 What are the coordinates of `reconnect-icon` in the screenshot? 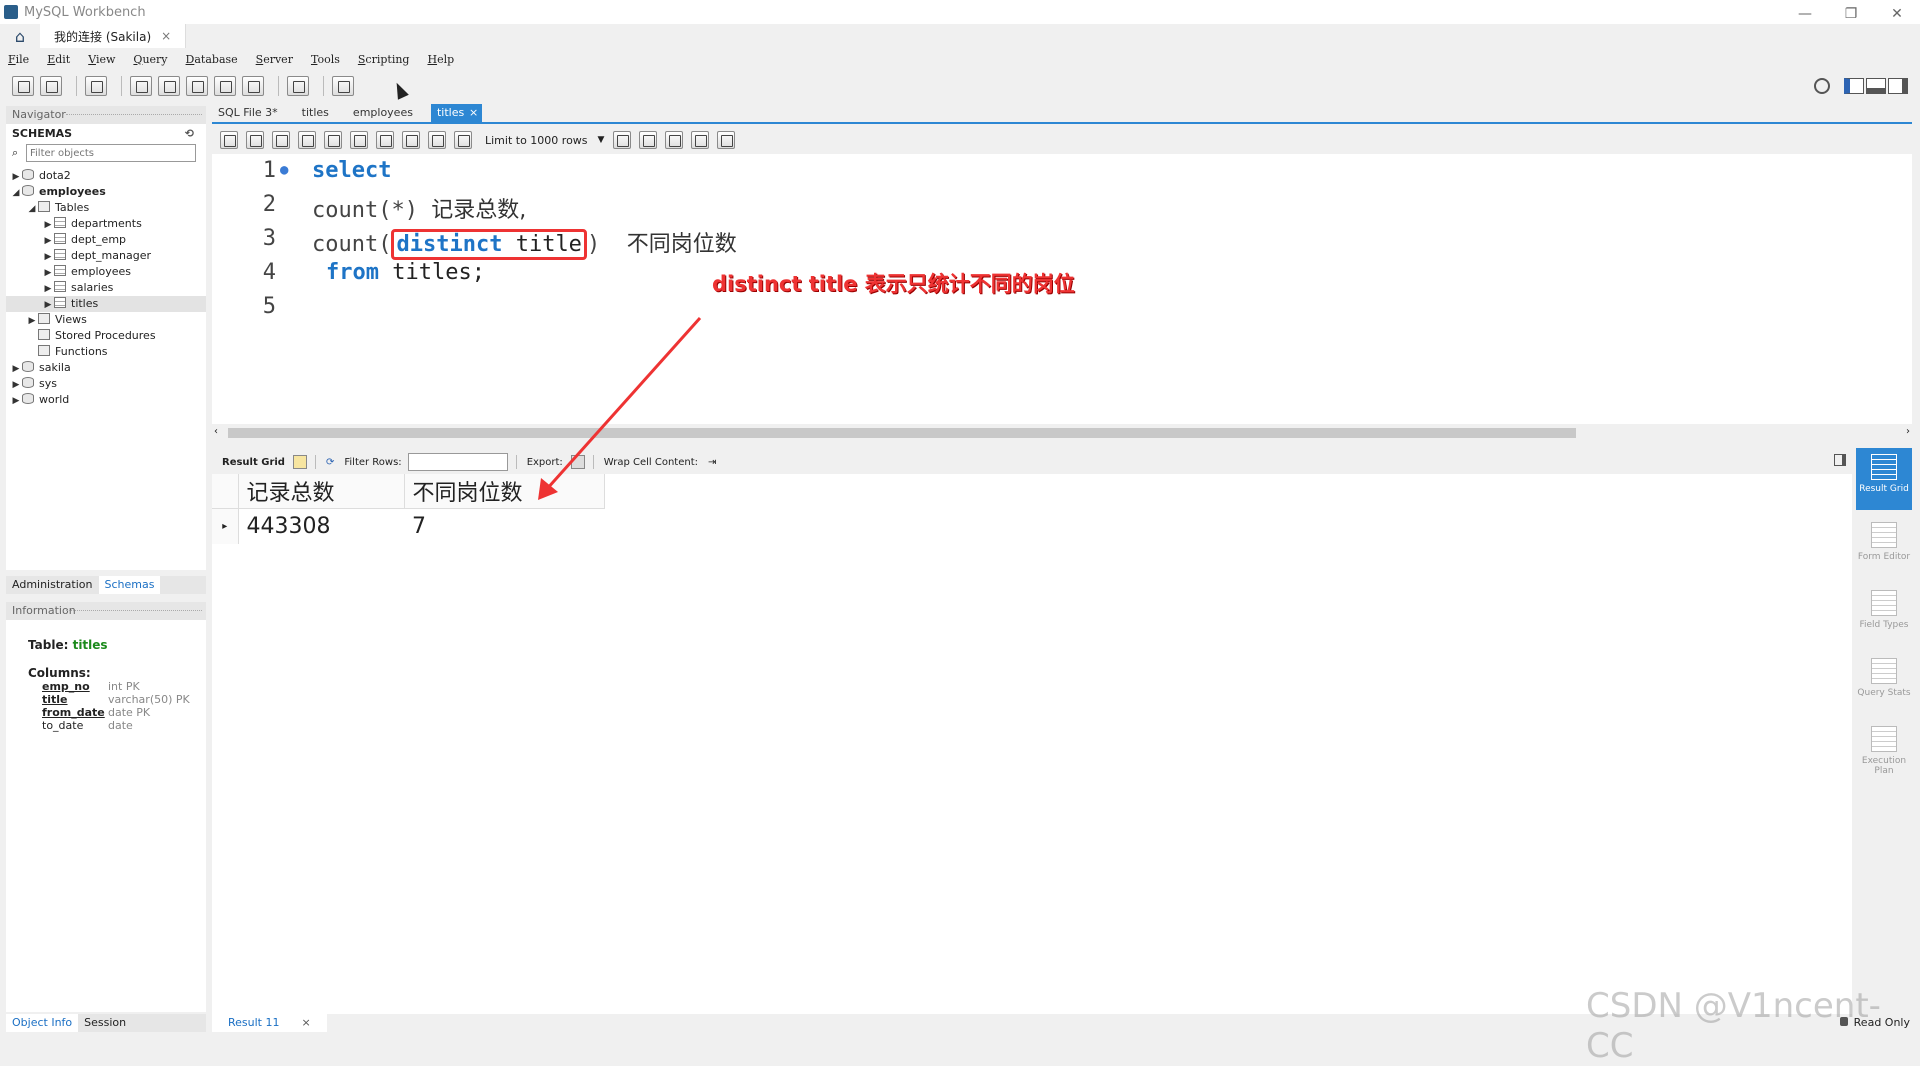 It's located at (343, 86).